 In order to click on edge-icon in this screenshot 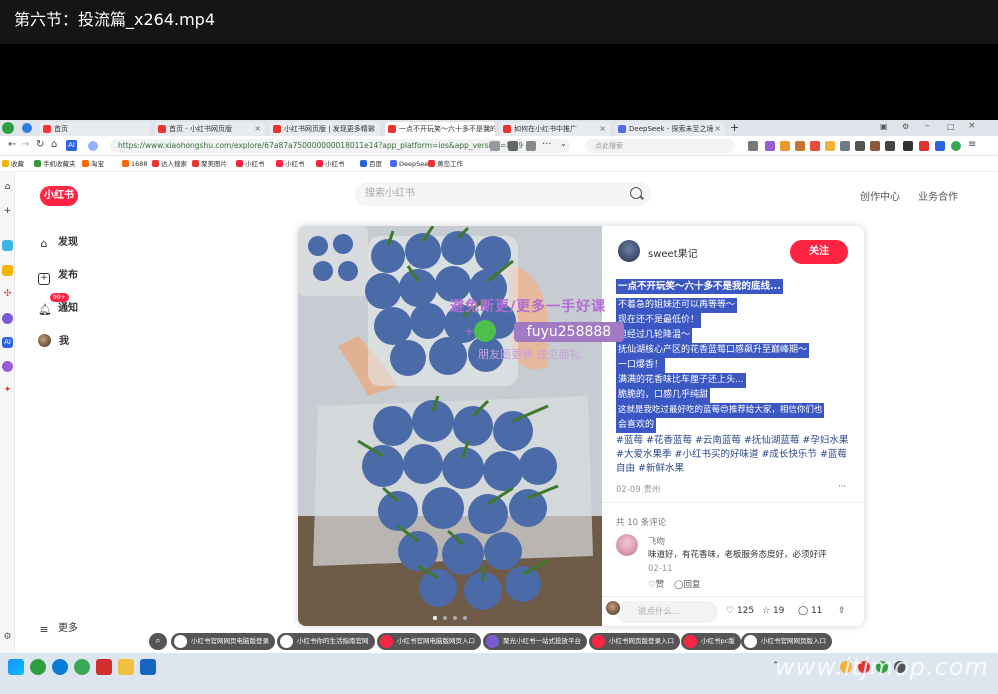, I will do `click(60, 667)`.